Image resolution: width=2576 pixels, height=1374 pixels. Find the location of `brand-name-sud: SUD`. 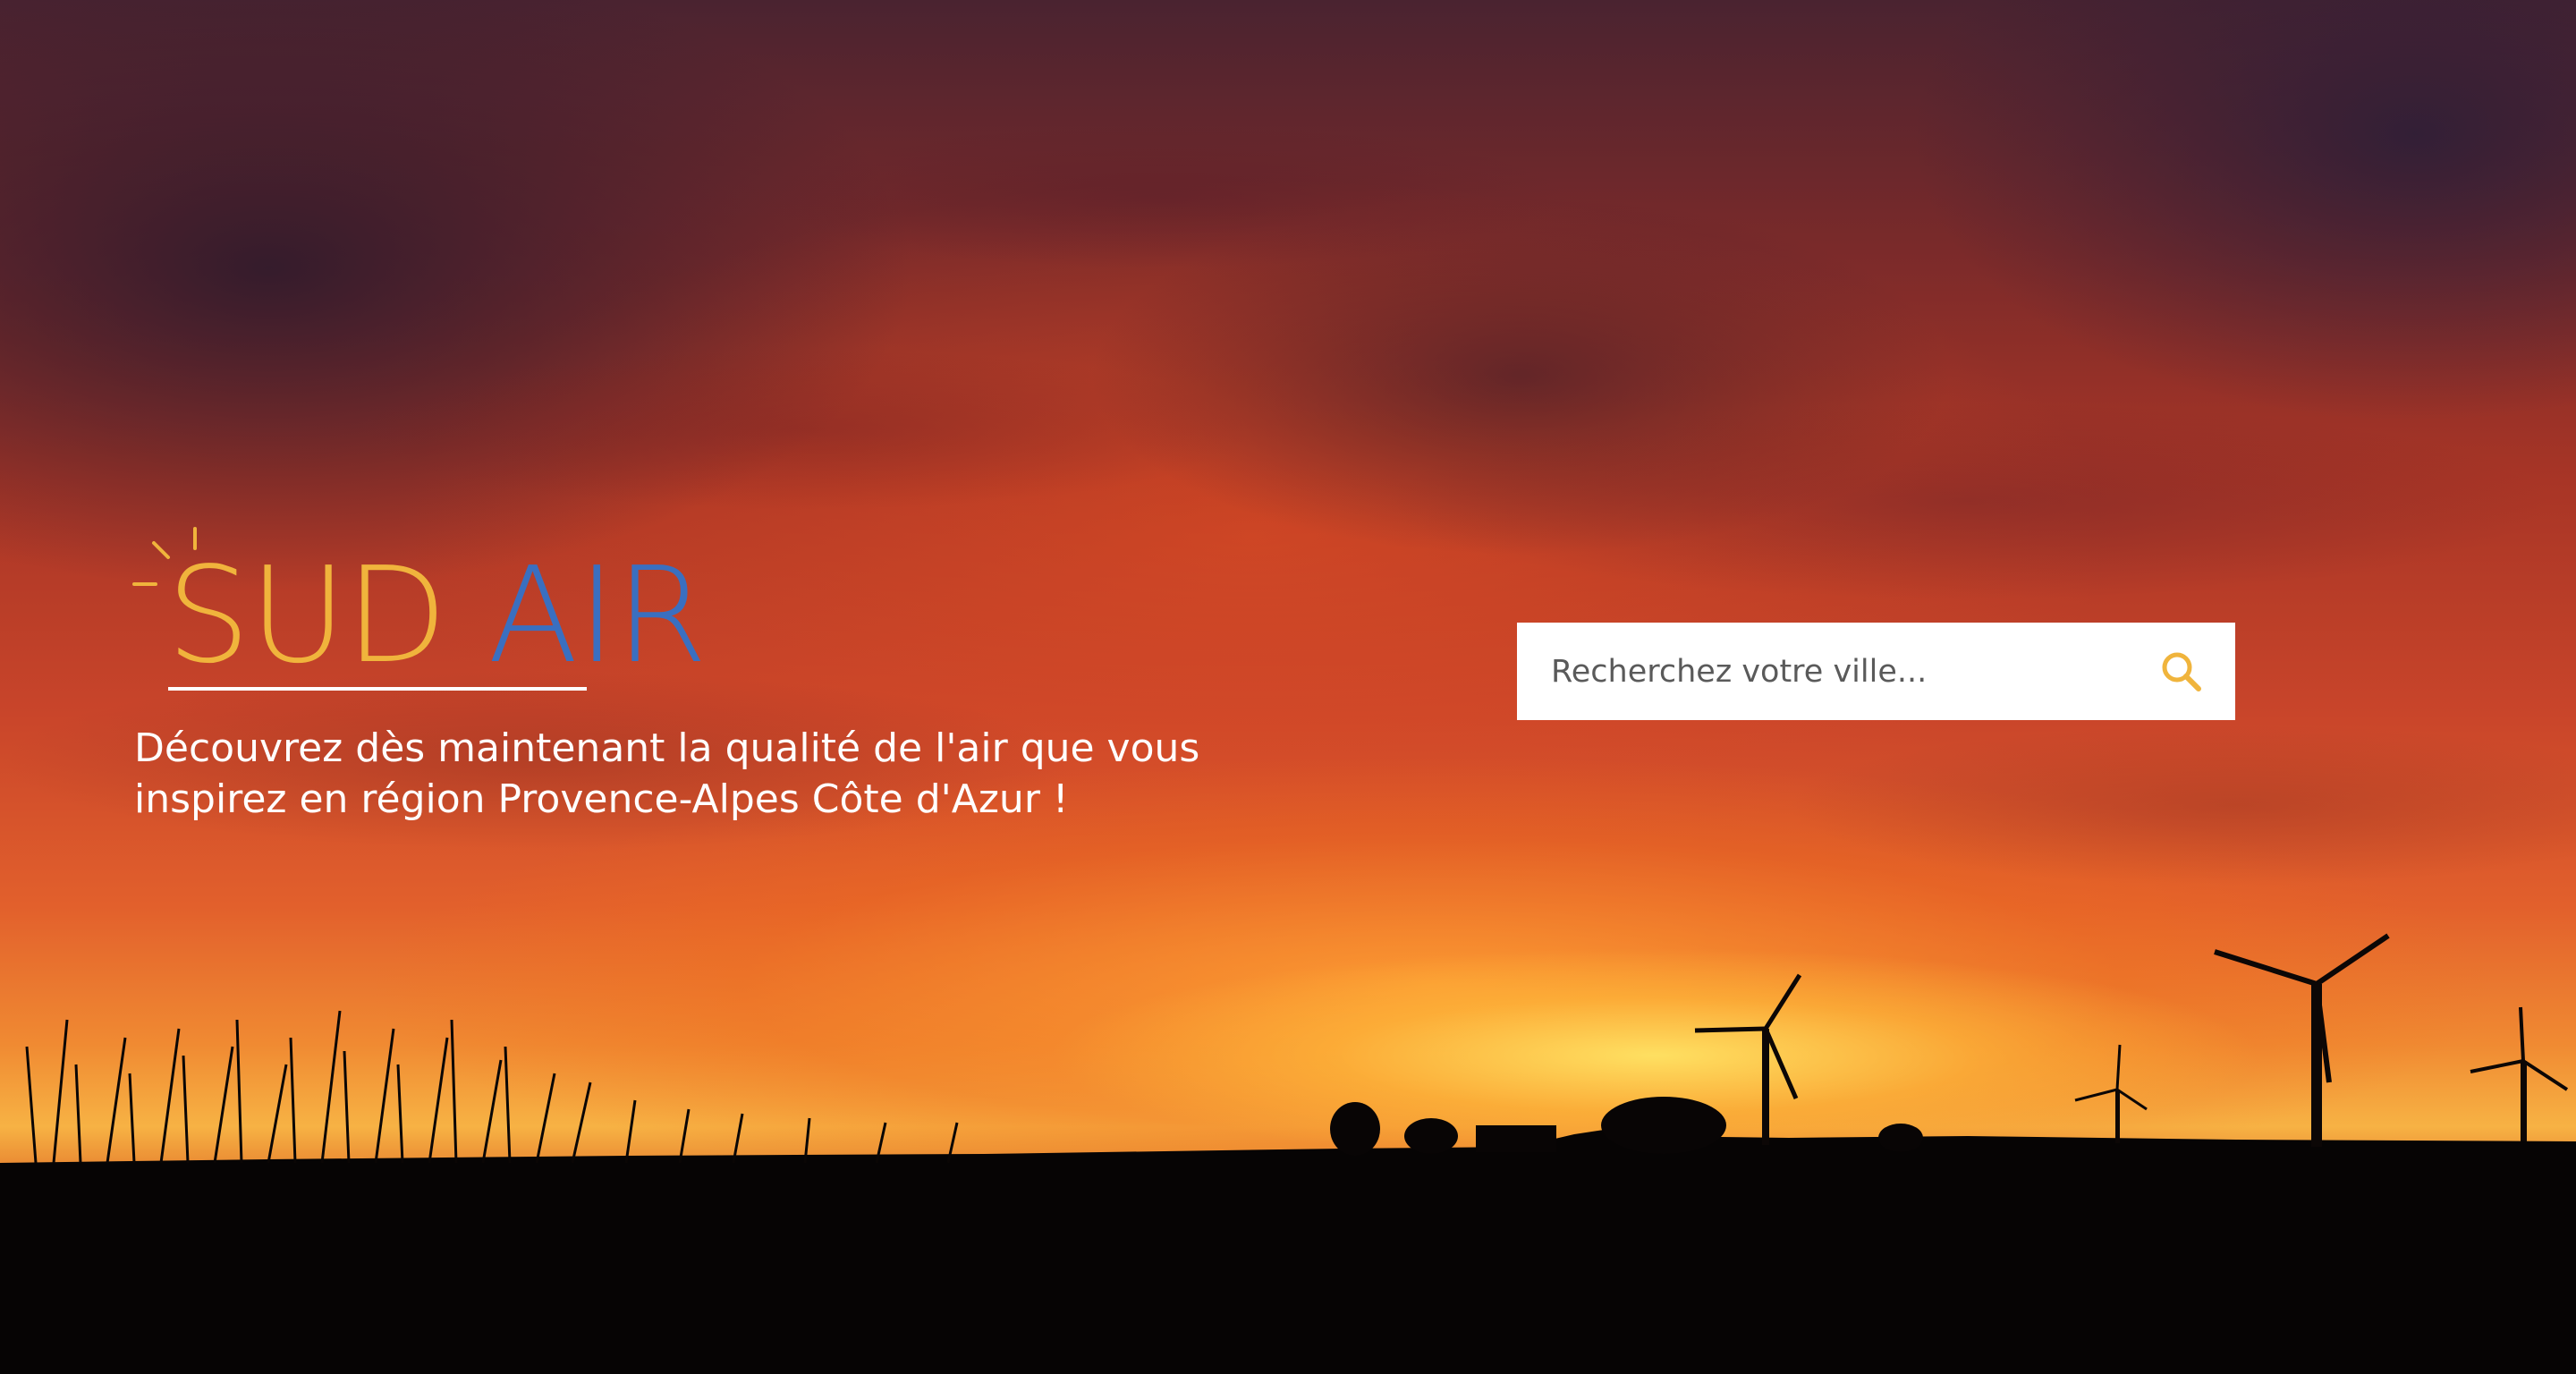

brand-name-sud: SUD is located at coordinates (306, 615).